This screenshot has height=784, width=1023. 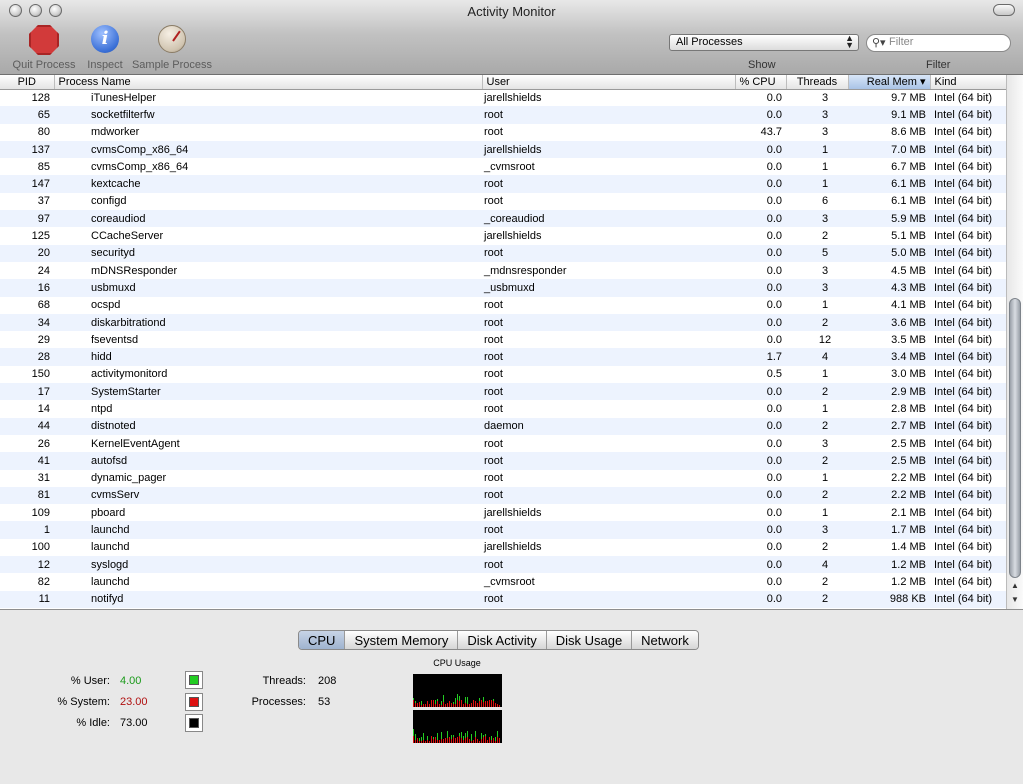 What do you see at coordinates (609, 82) in the screenshot?
I see `column-header-user: User` at bounding box center [609, 82].